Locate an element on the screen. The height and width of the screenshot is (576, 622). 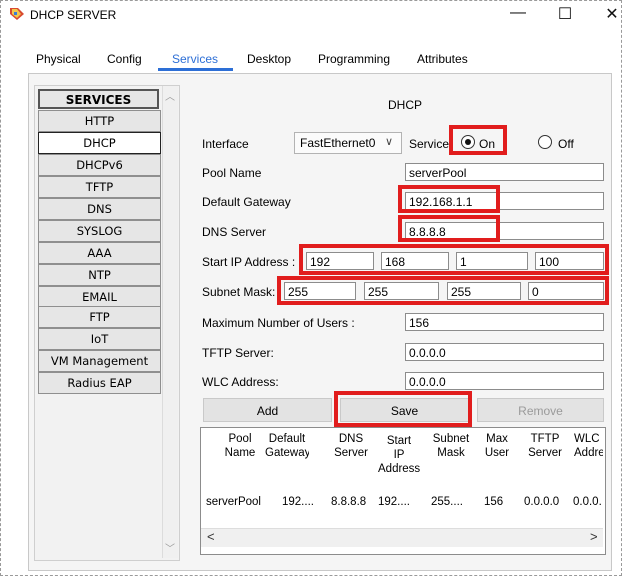
scroll-up-icon: ︿ is located at coordinates (170, 95).